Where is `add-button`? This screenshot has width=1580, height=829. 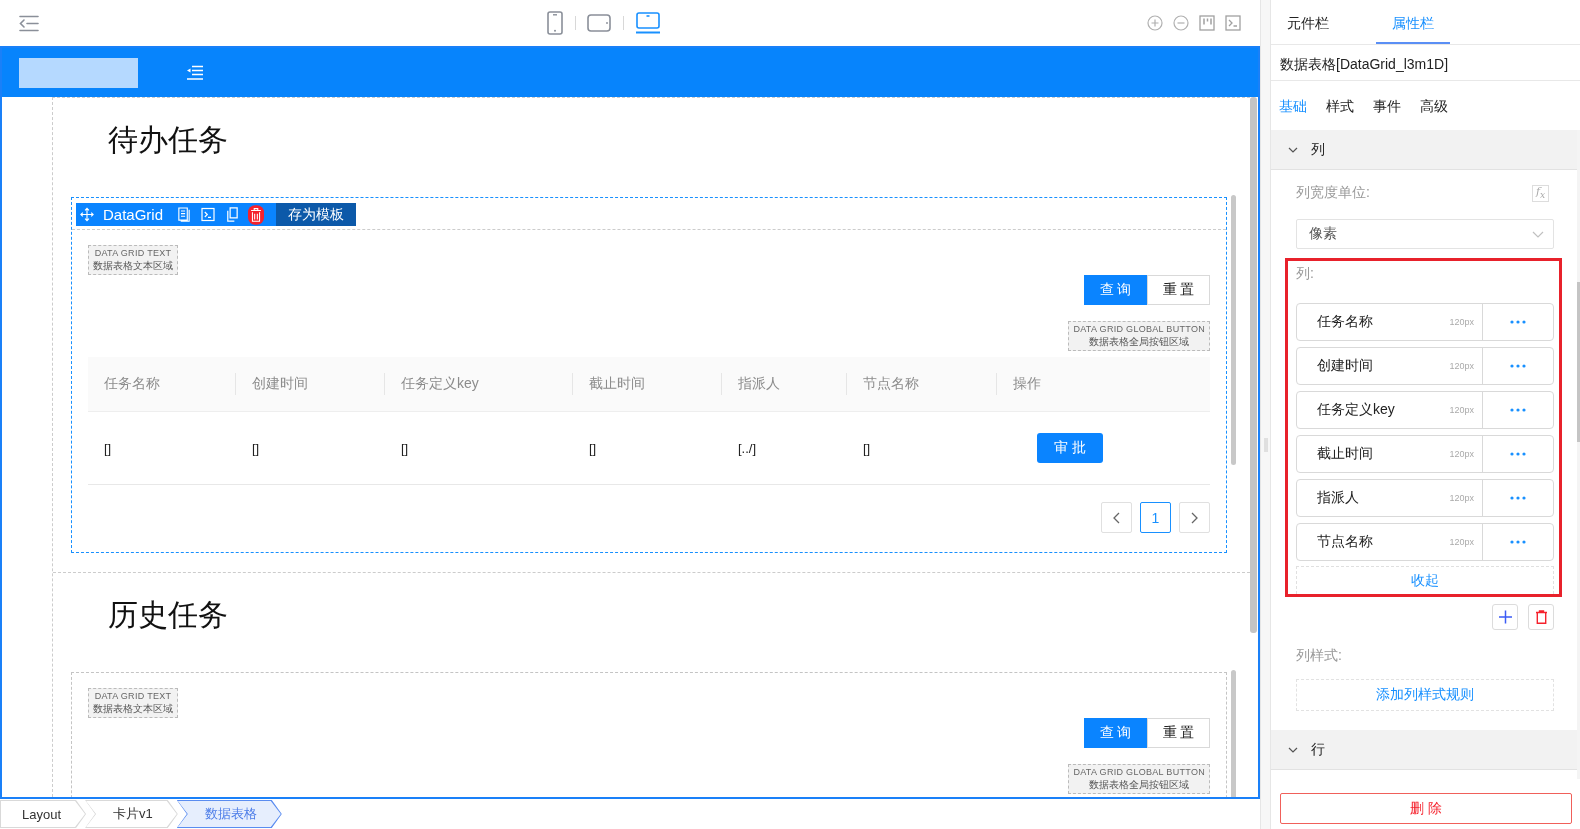
add-button is located at coordinates (1505, 617).